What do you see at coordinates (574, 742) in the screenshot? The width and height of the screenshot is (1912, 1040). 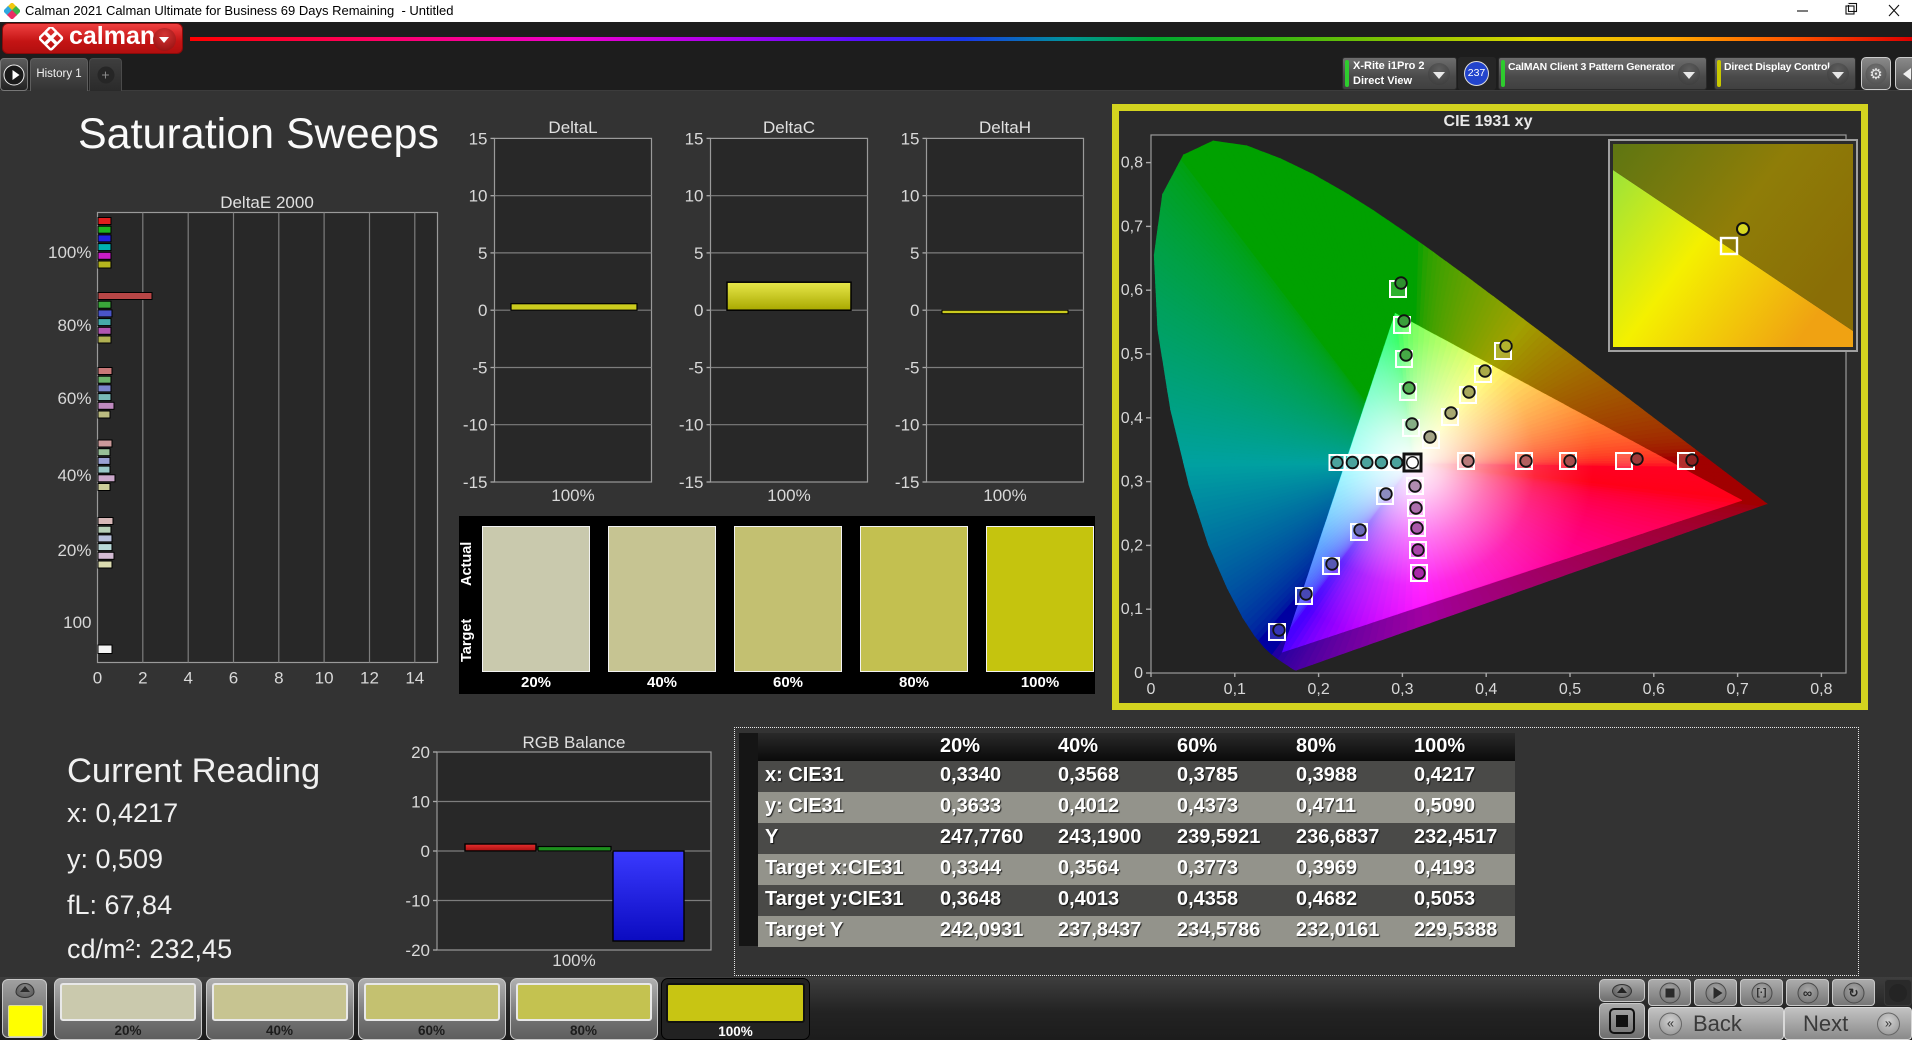 I see `svg-text: RGB Balance` at bounding box center [574, 742].